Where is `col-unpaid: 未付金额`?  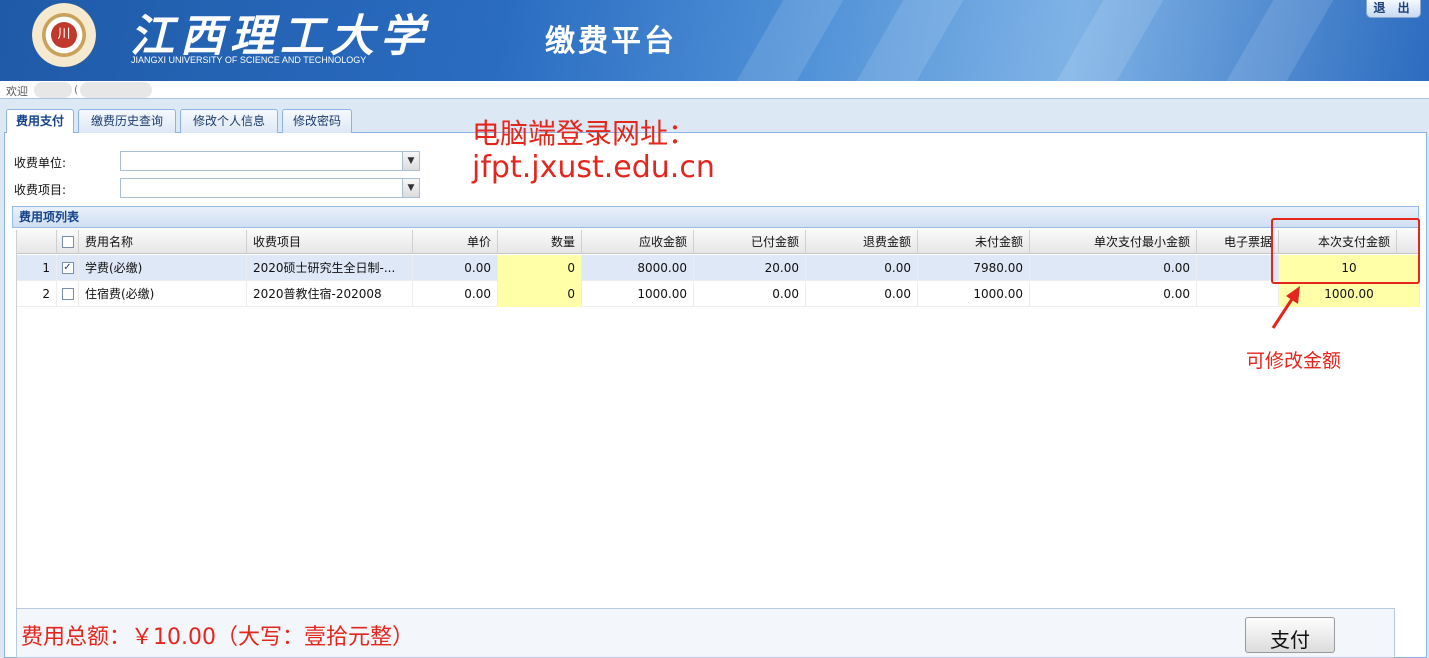
col-unpaid: 未付金额 is located at coordinates (974, 242).